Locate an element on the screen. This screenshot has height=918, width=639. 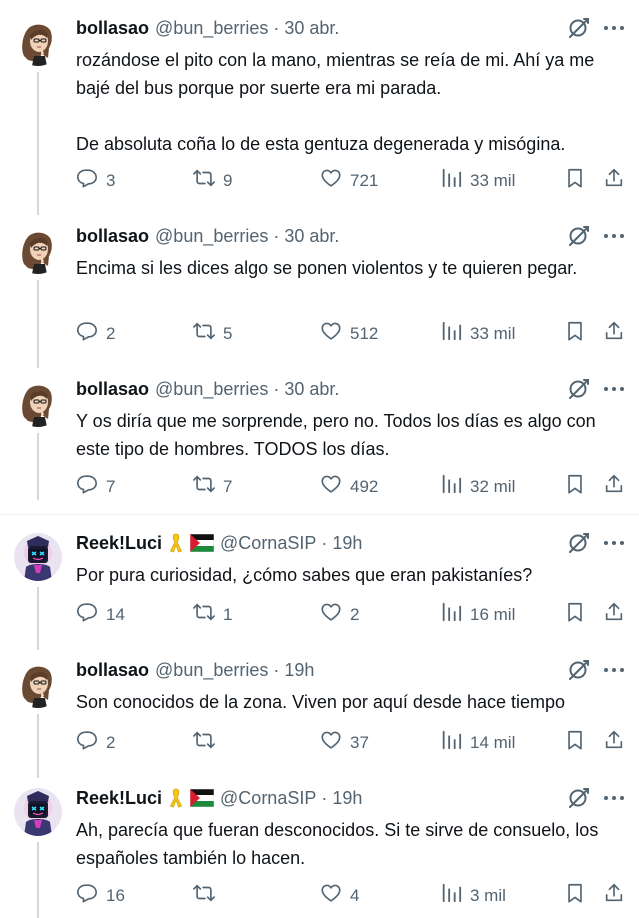
like-count: 492 is located at coordinates (364, 486).